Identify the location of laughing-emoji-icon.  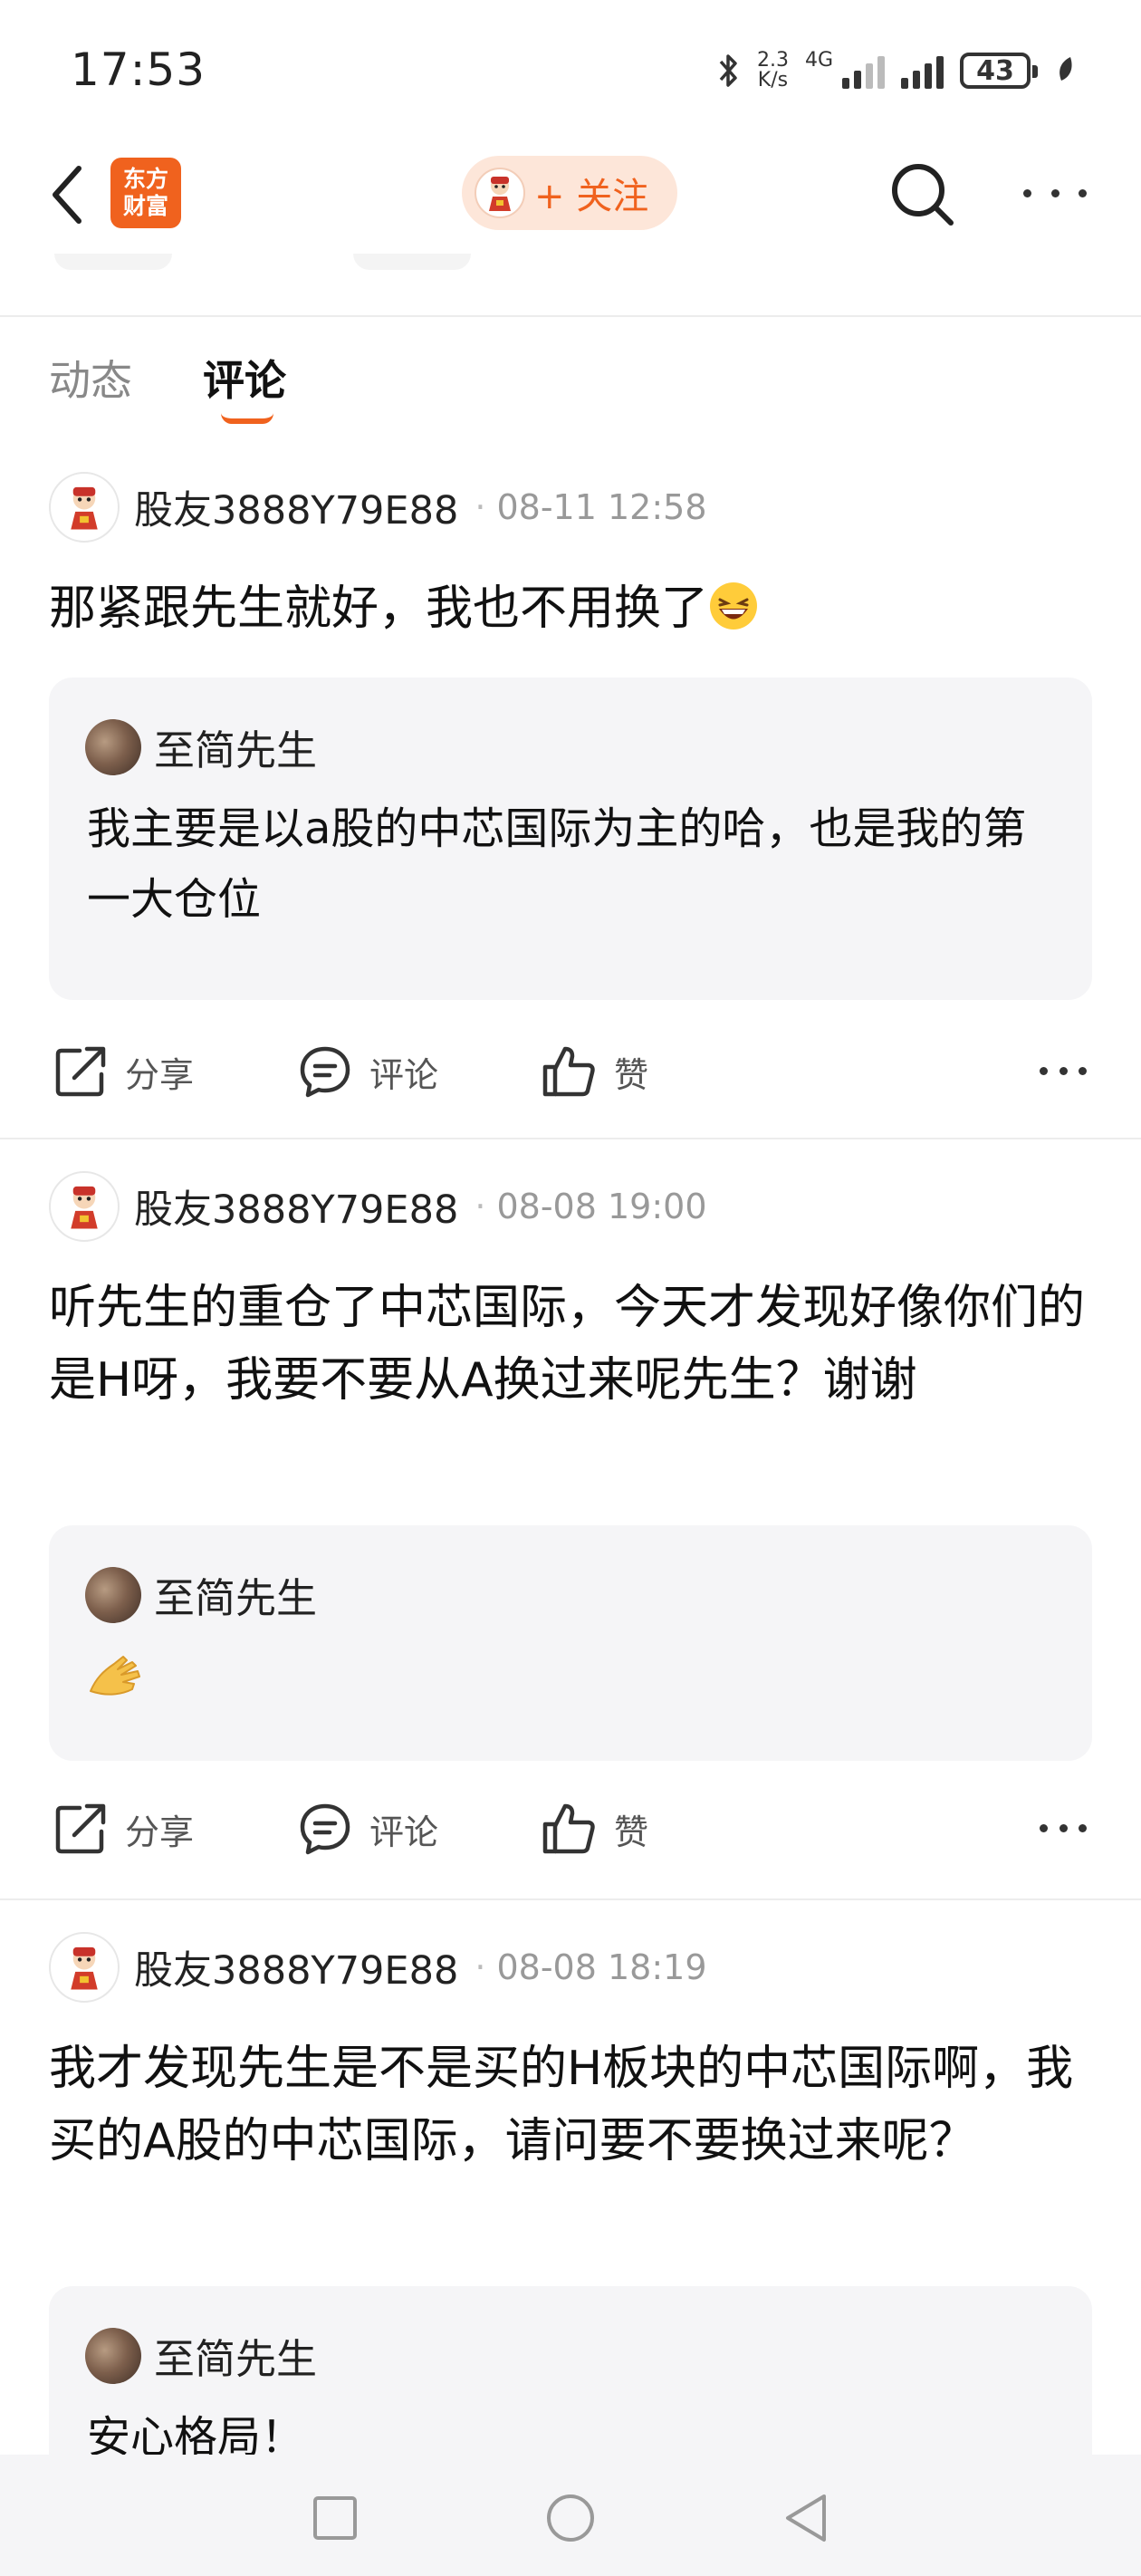
(734, 606).